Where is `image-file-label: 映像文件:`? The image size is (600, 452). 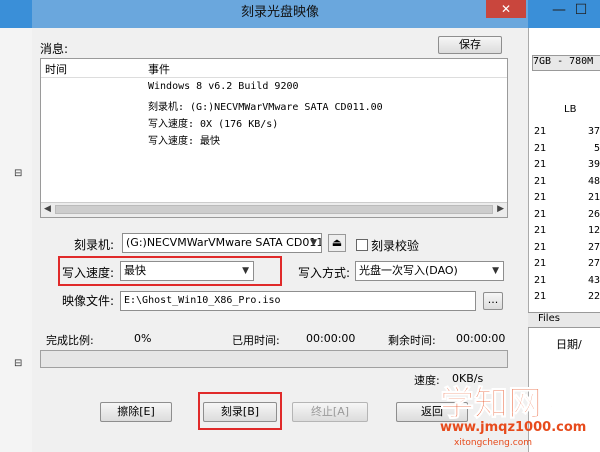
image-file-label: 映像文件: is located at coordinates (88, 301).